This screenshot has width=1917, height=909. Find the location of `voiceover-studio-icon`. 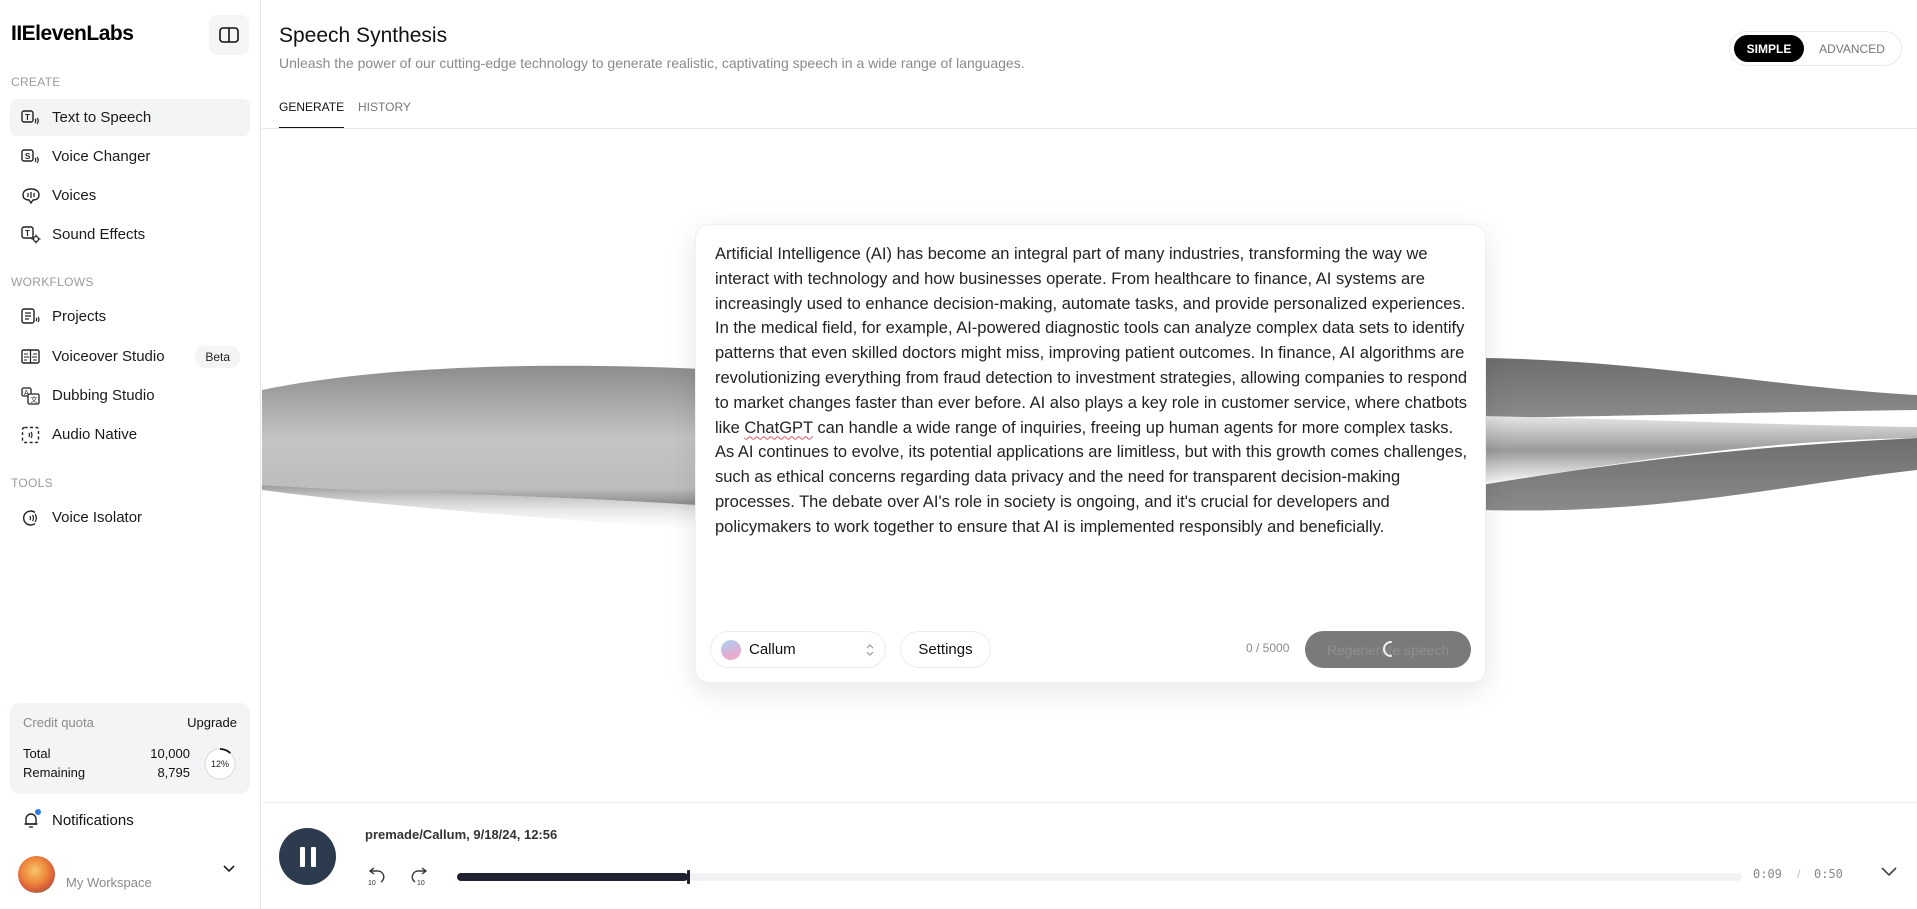

voiceover-studio-icon is located at coordinates (31, 357).